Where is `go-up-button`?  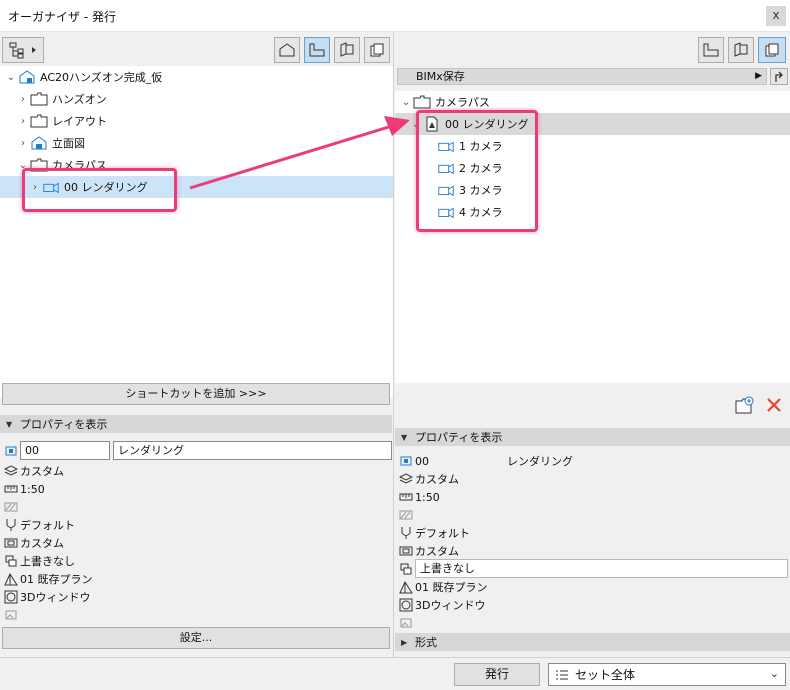 go-up-button is located at coordinates (779, 76).